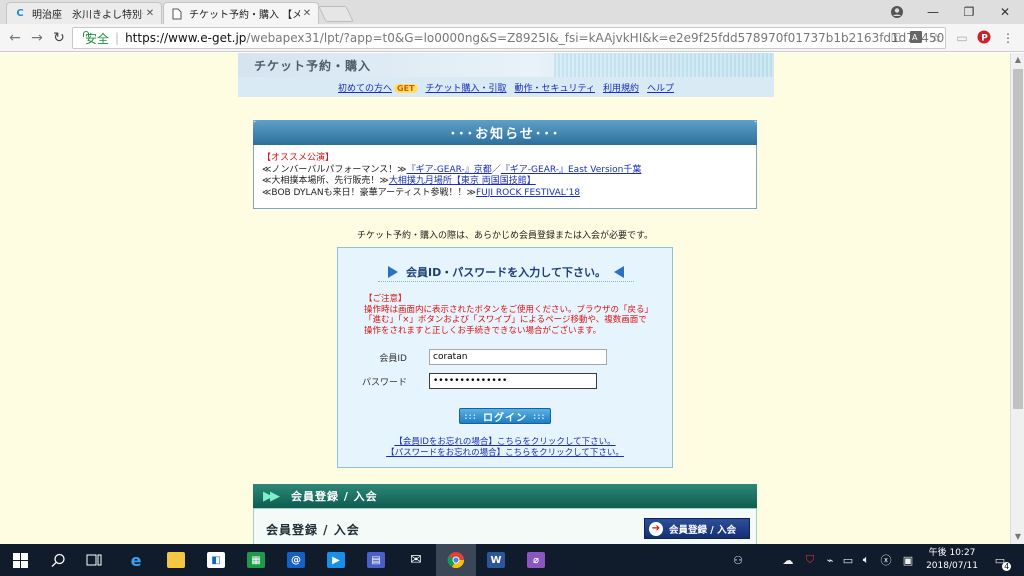  I want to click on notification-count: 4, so click(1007, 566).